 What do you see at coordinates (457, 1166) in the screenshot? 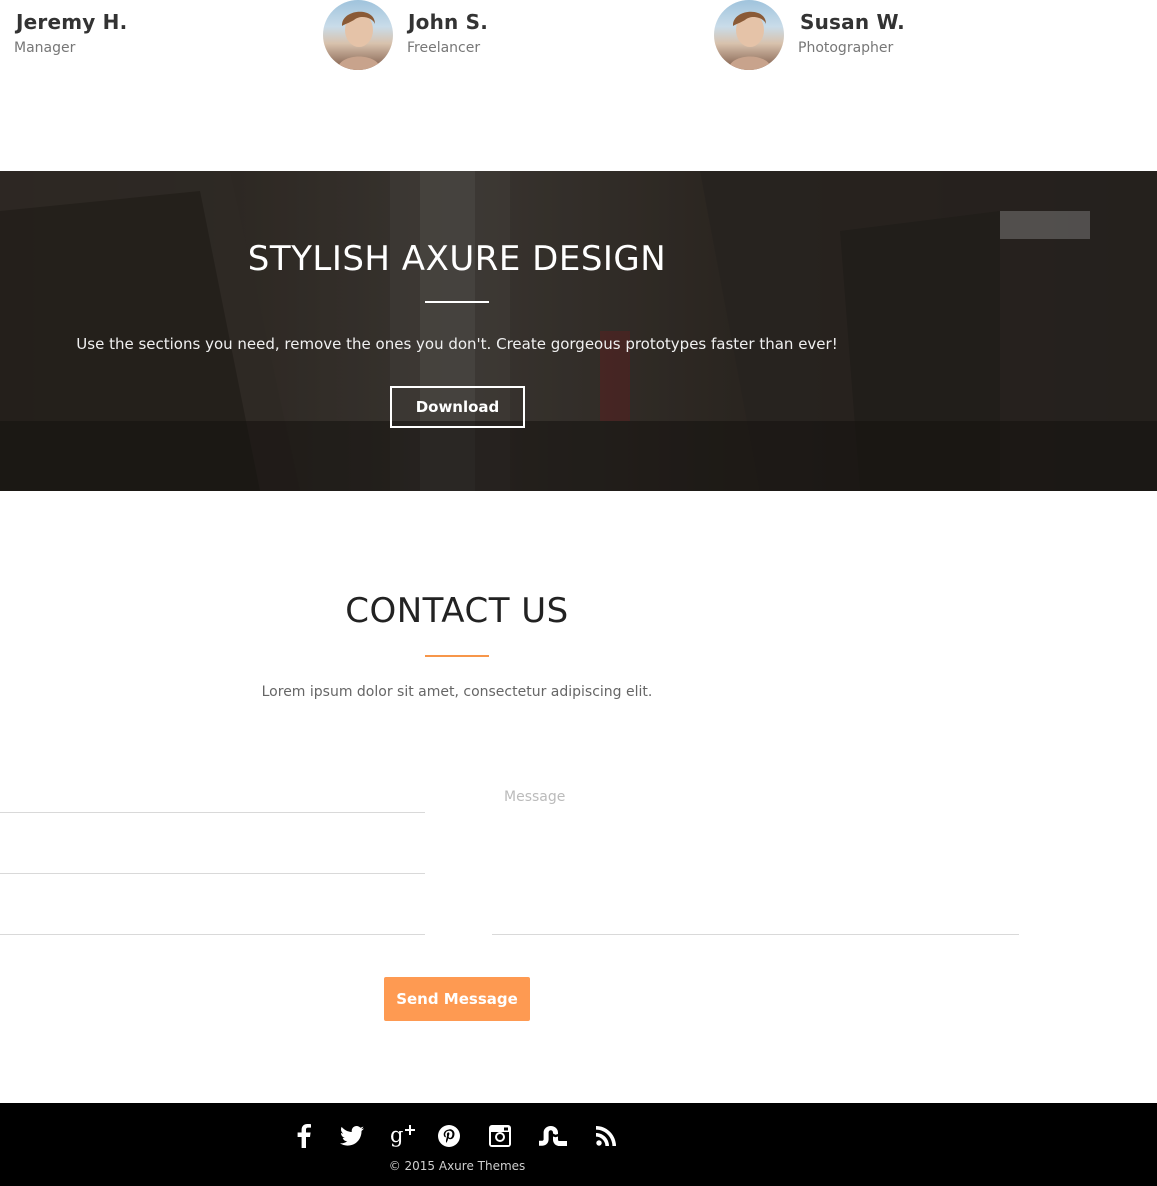
I see `copyright-text: © 2015 Axure Themes` at bounding box center [457, 1166].